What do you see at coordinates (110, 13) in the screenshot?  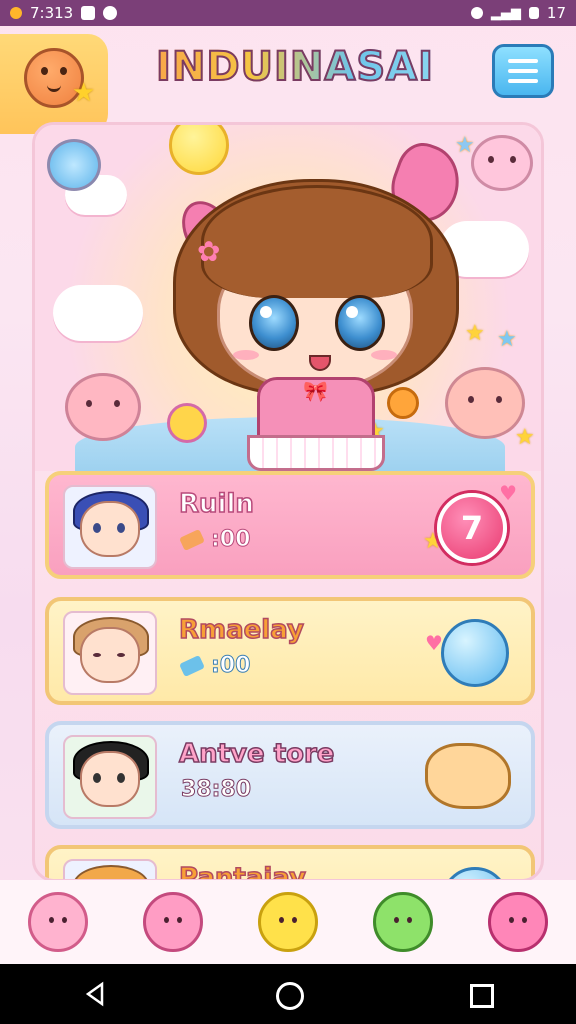 I see `chat-notification-icon` at bounding box center [110, 13].